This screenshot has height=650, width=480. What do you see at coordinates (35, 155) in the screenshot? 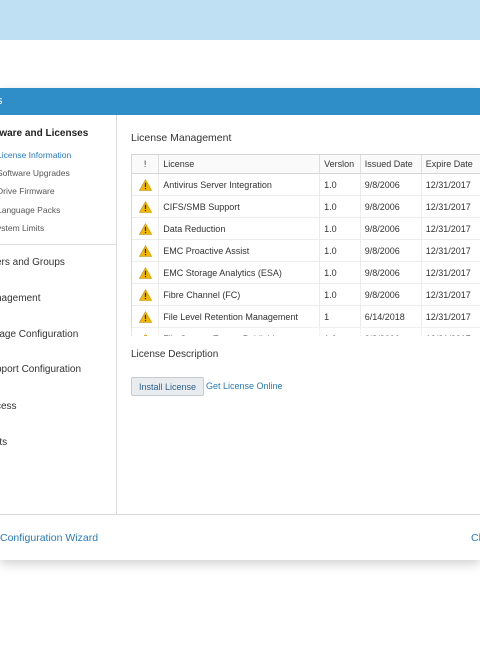
I see `sidebar-item-license-information: License Information` at bounding box center [35, 155].